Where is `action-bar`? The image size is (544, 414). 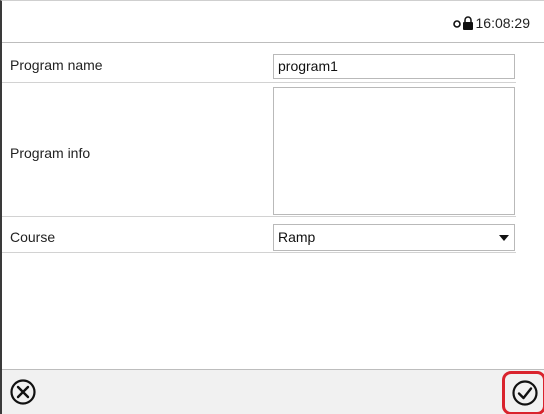
action-bar is located at coordinates (273, 391).